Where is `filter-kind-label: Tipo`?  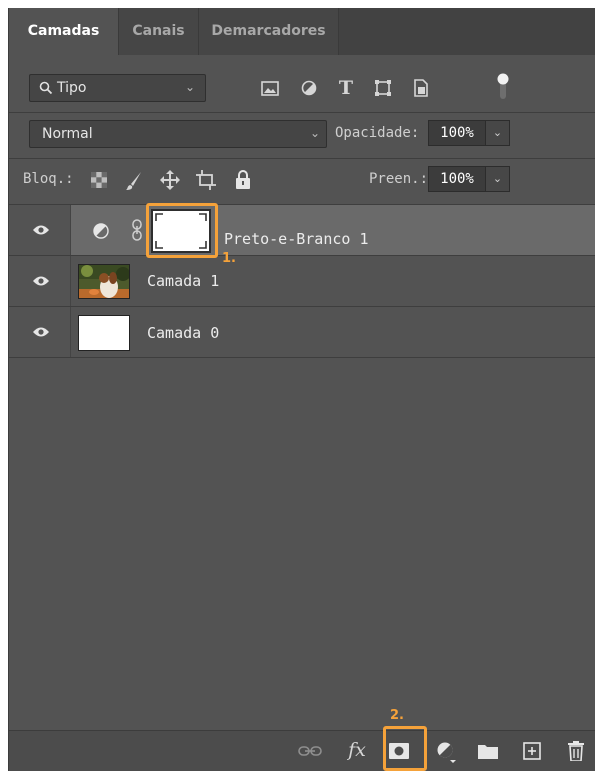 filter-kind-label: Tipo is located at coordinates (72, 88).